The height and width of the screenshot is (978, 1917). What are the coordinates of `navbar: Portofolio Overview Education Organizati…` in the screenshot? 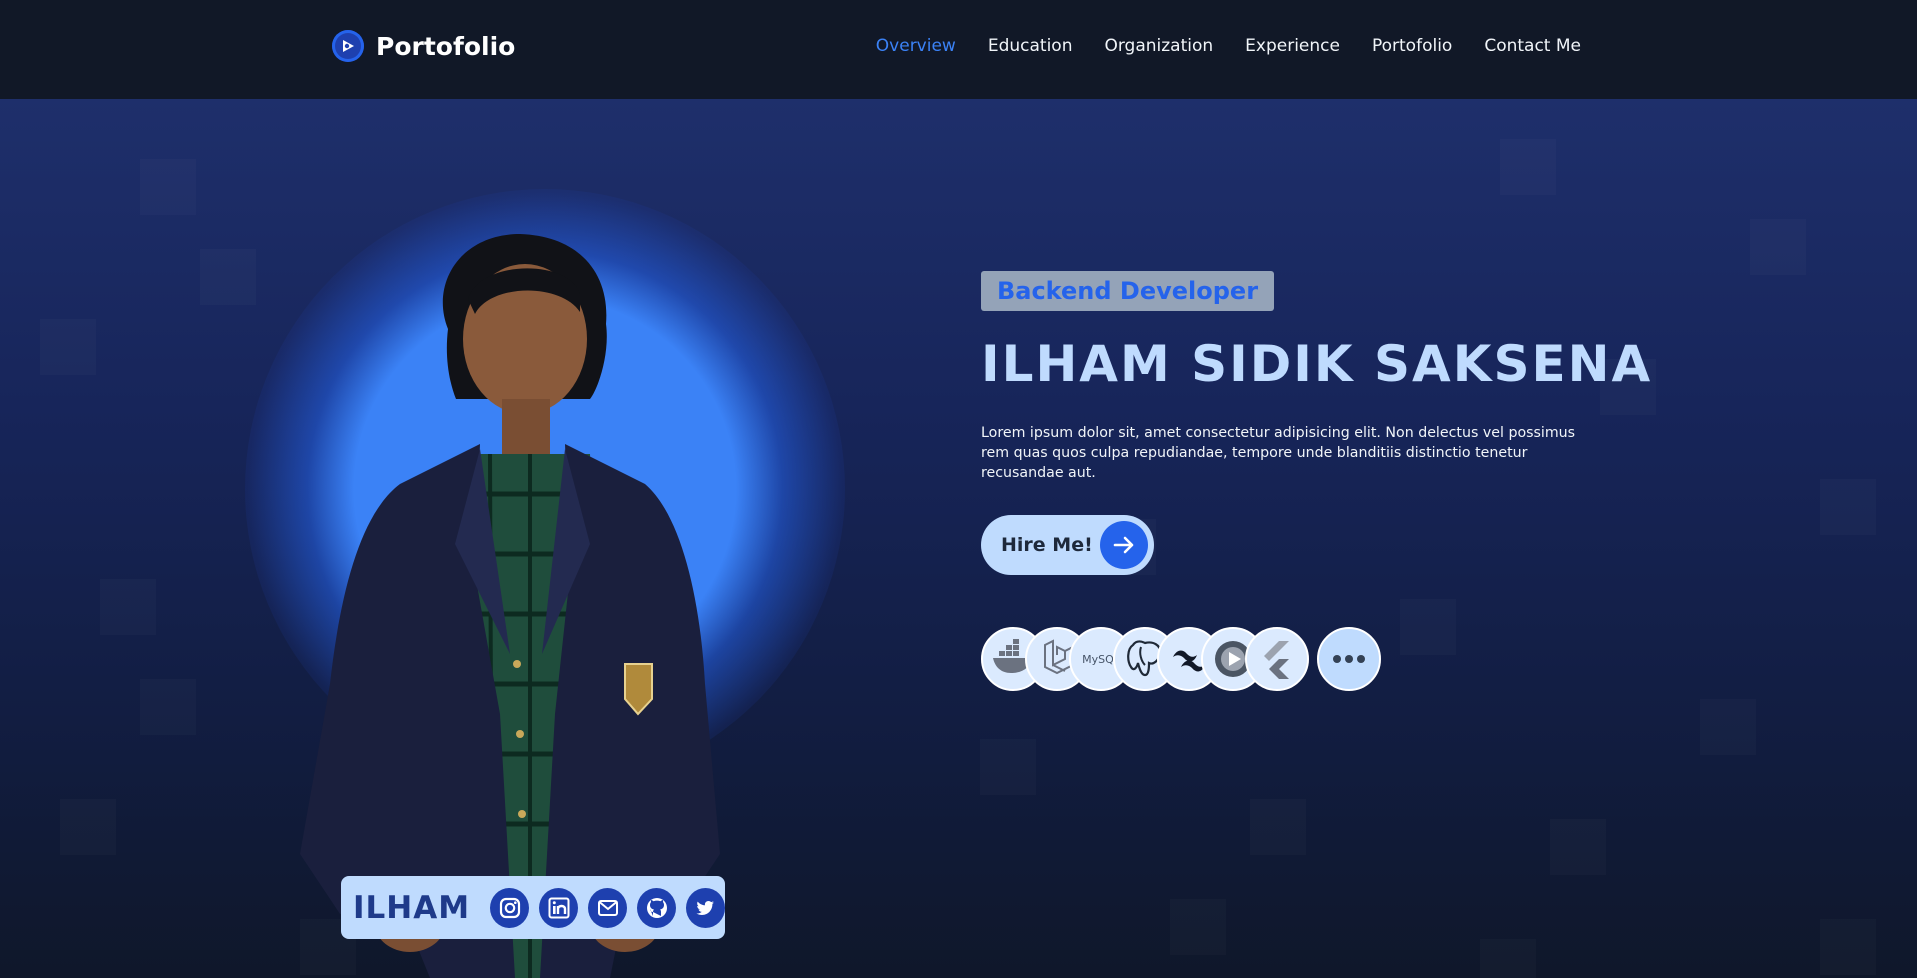 It's located at (958, 49).